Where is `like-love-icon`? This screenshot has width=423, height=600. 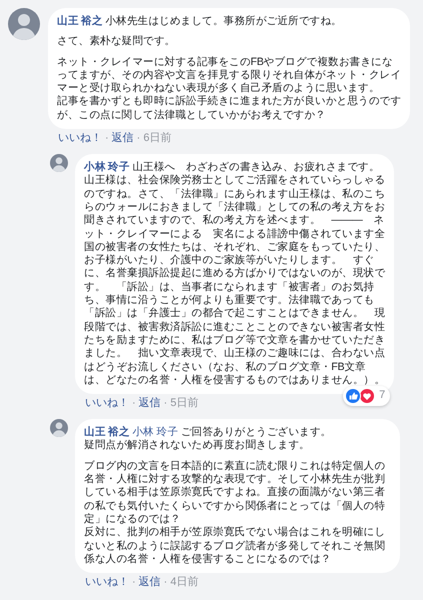 like-love-icon is located at coordinates (360, 396).